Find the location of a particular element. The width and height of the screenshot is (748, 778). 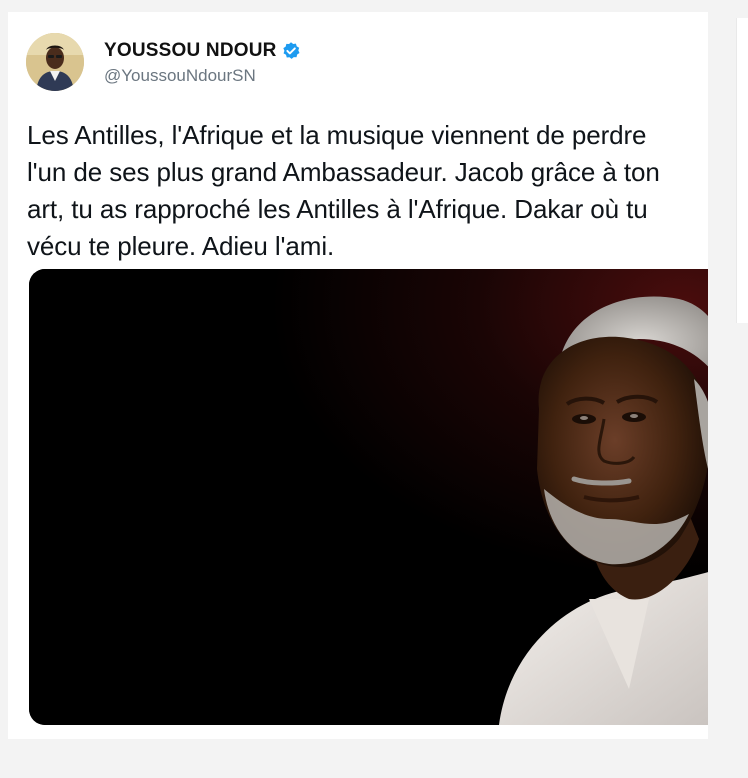

display-name: YOUSSOU NDOUR is located at coordinates (190, 51).